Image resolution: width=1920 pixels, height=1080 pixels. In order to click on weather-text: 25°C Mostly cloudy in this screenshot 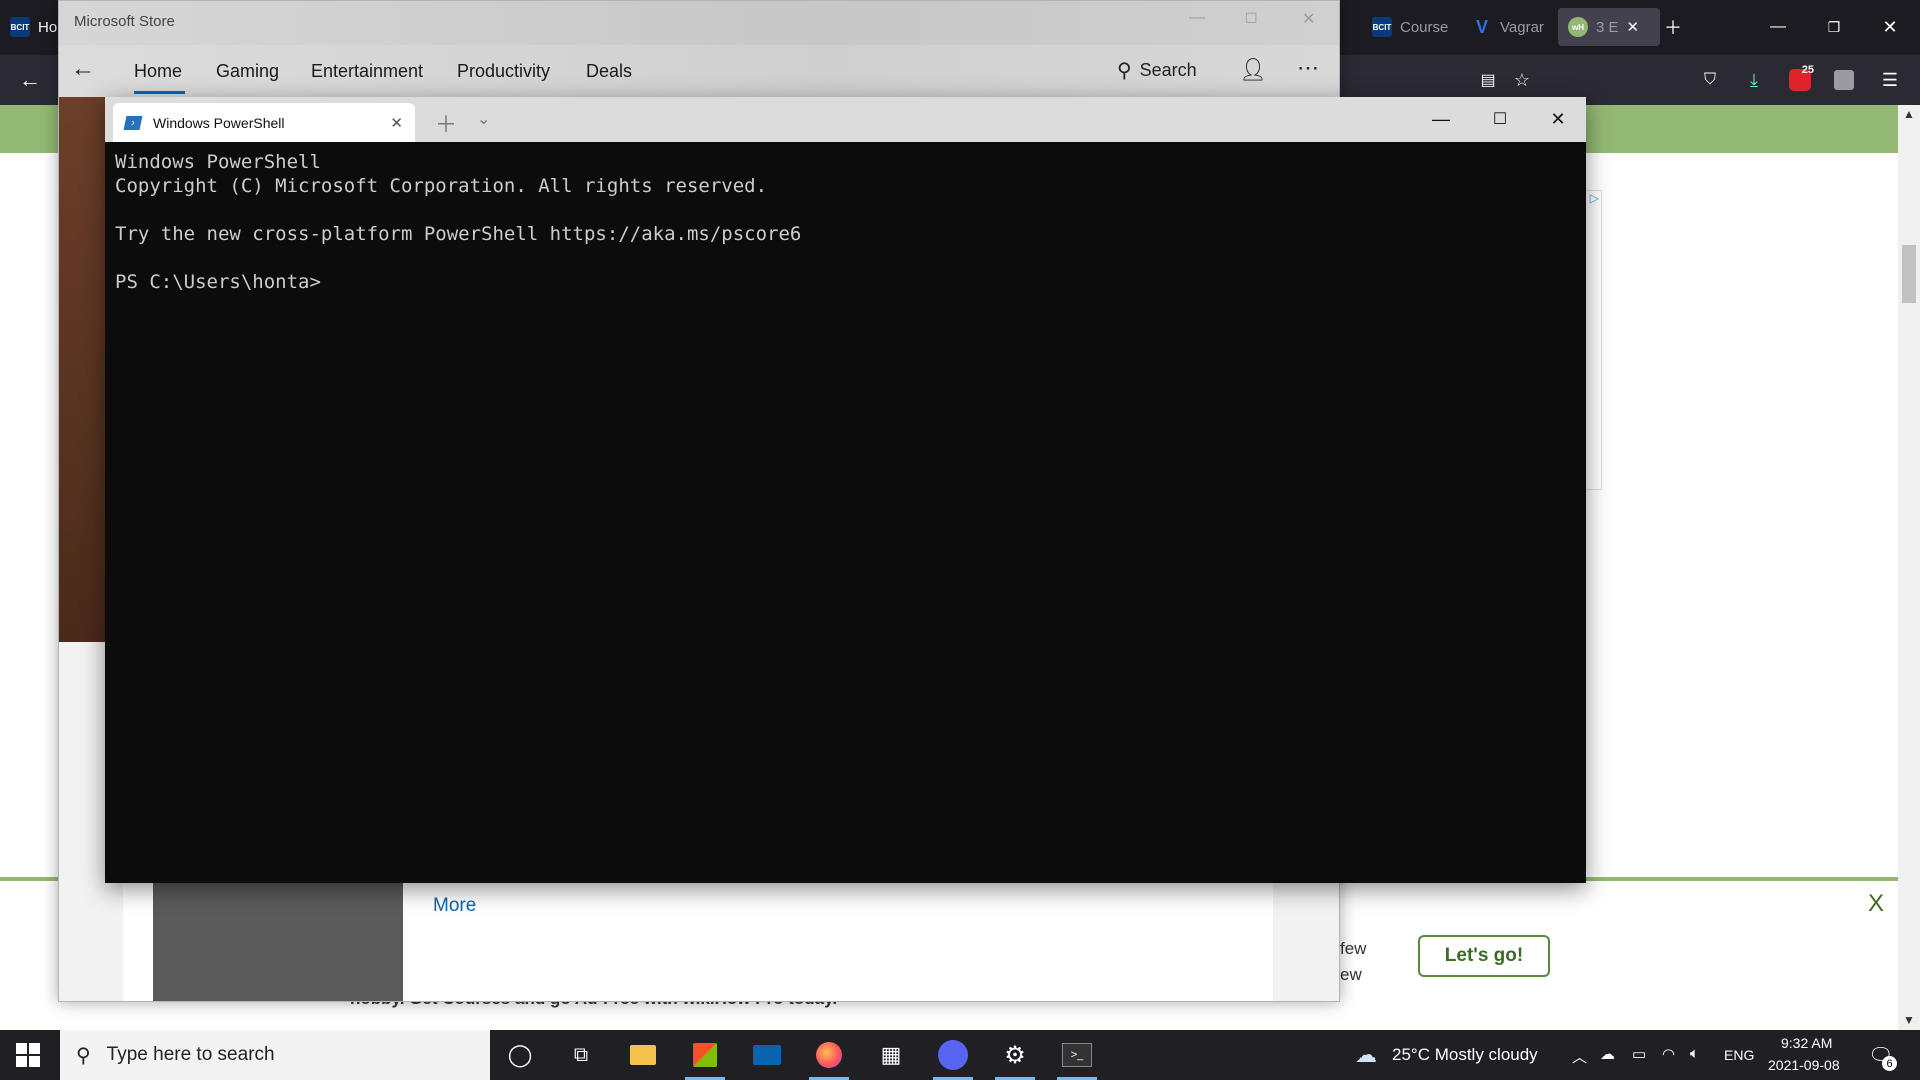, I will do `click(1465, 1055)`.